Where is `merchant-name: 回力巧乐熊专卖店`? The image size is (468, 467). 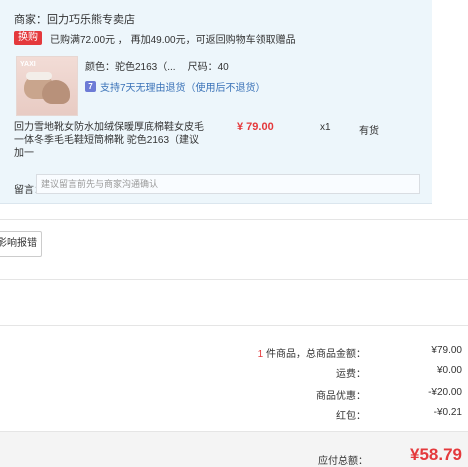 merchant-name: 回力巧乐熊专卖店 is located at coordinates (91, 20).